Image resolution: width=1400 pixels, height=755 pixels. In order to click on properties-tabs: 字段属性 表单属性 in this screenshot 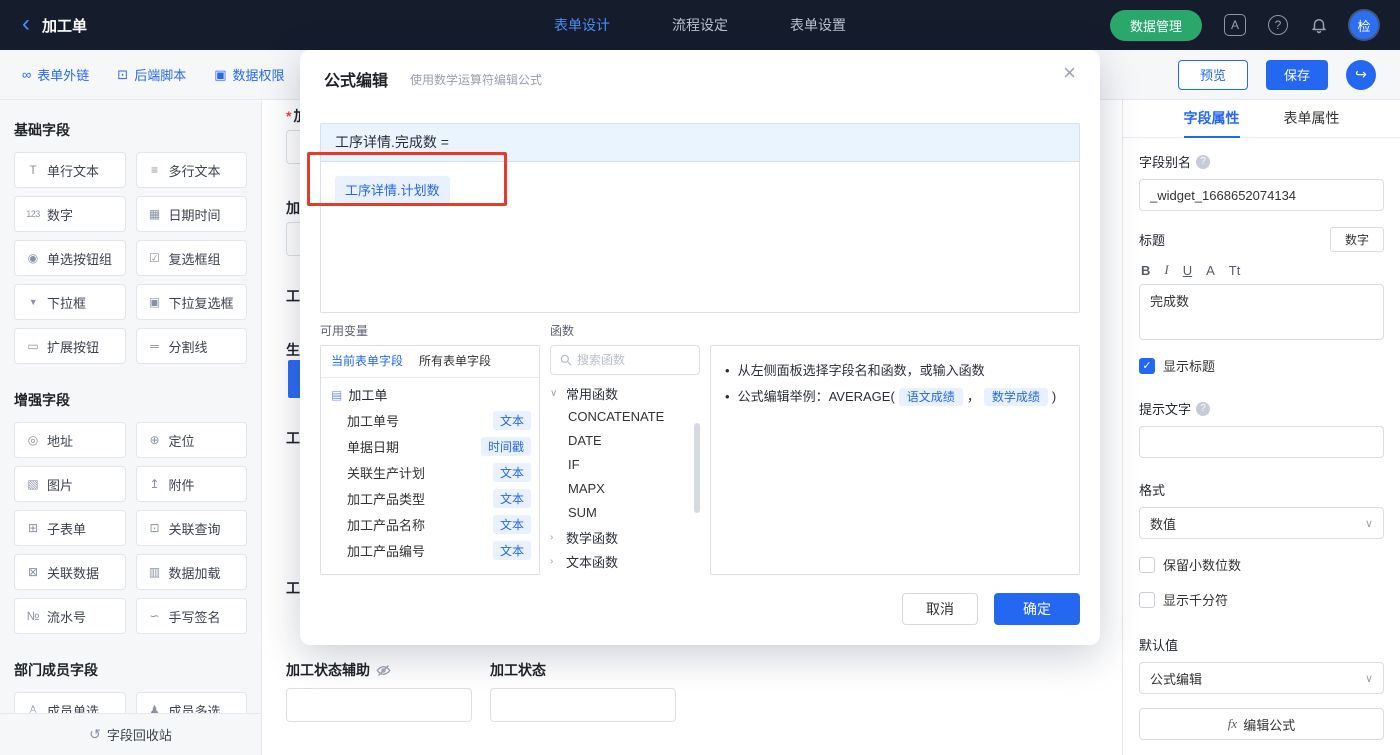, I will do `click(1261, 119)`.